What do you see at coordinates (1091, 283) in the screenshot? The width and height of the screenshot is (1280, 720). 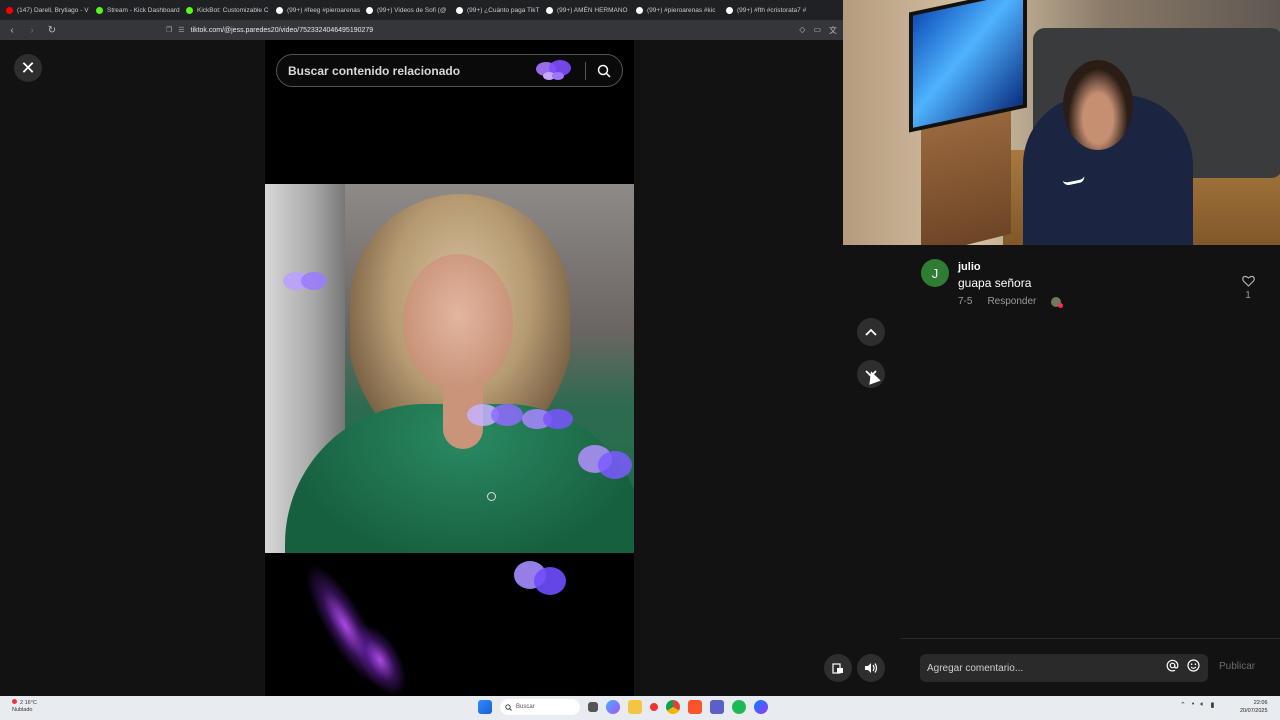 I see `comment-item: J julio guapa señora 7-5 Responder` at bounding box center [1091, 283].